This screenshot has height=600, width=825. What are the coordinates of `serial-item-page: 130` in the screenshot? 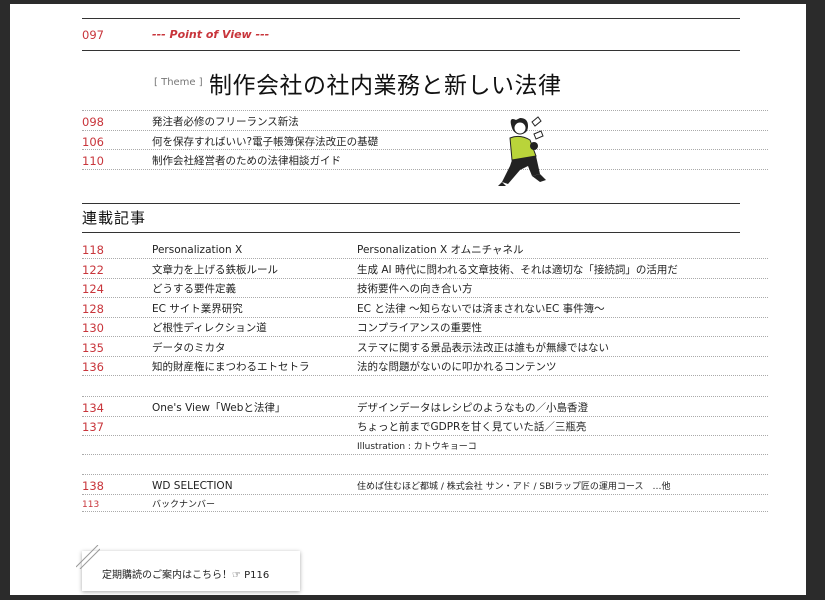 It's located at (93, 328).